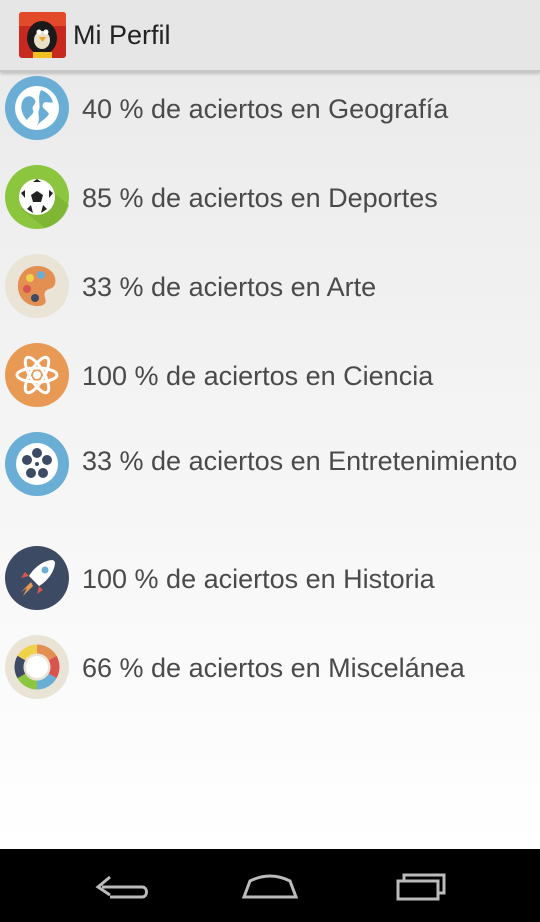 This screenshot has width=540, height=922. What do you see at coordinates (37, 286) in the screenshot?
I see `palette-icon` at bounding box center [37, 286].